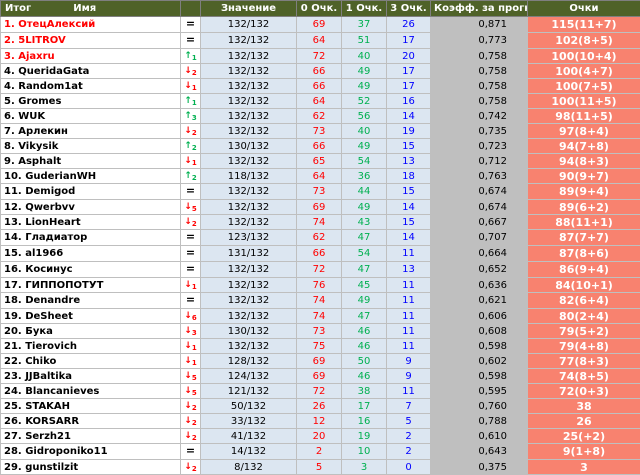  Describe the element at coordinates (90, 176) in the screenshot. I see `player-name: 10. GuderianWH` at that location.